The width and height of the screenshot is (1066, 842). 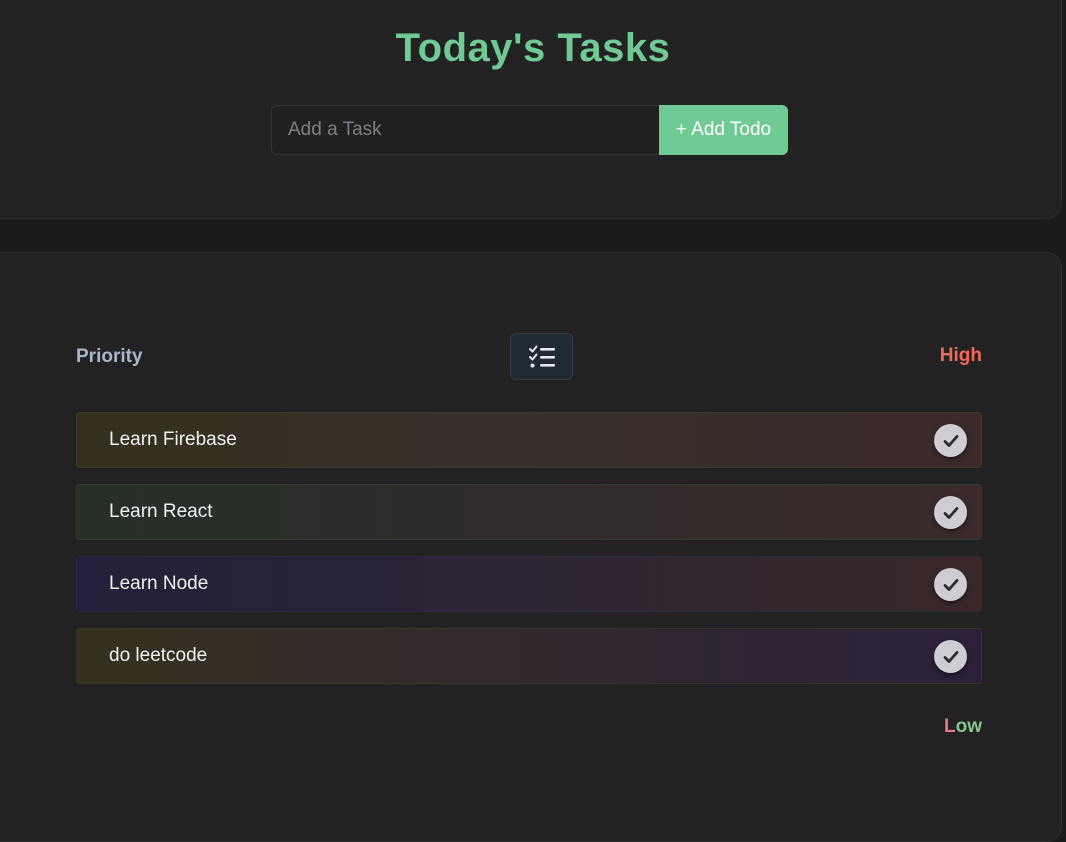 What do you see at coordinates (109, 356) in the screenshot?
I see `priority-label: Priority` at bounding box center [109, 356].